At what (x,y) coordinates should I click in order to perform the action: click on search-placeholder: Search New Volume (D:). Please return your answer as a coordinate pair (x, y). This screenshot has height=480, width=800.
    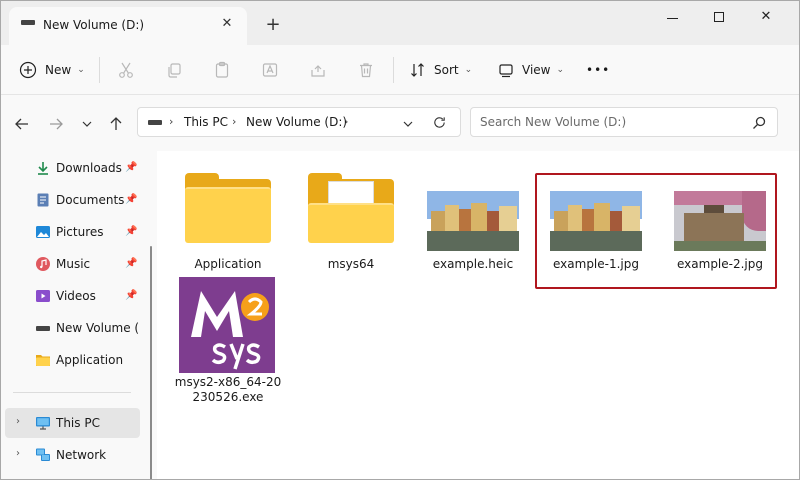
    Looking at the image, I should click on (553, 122).